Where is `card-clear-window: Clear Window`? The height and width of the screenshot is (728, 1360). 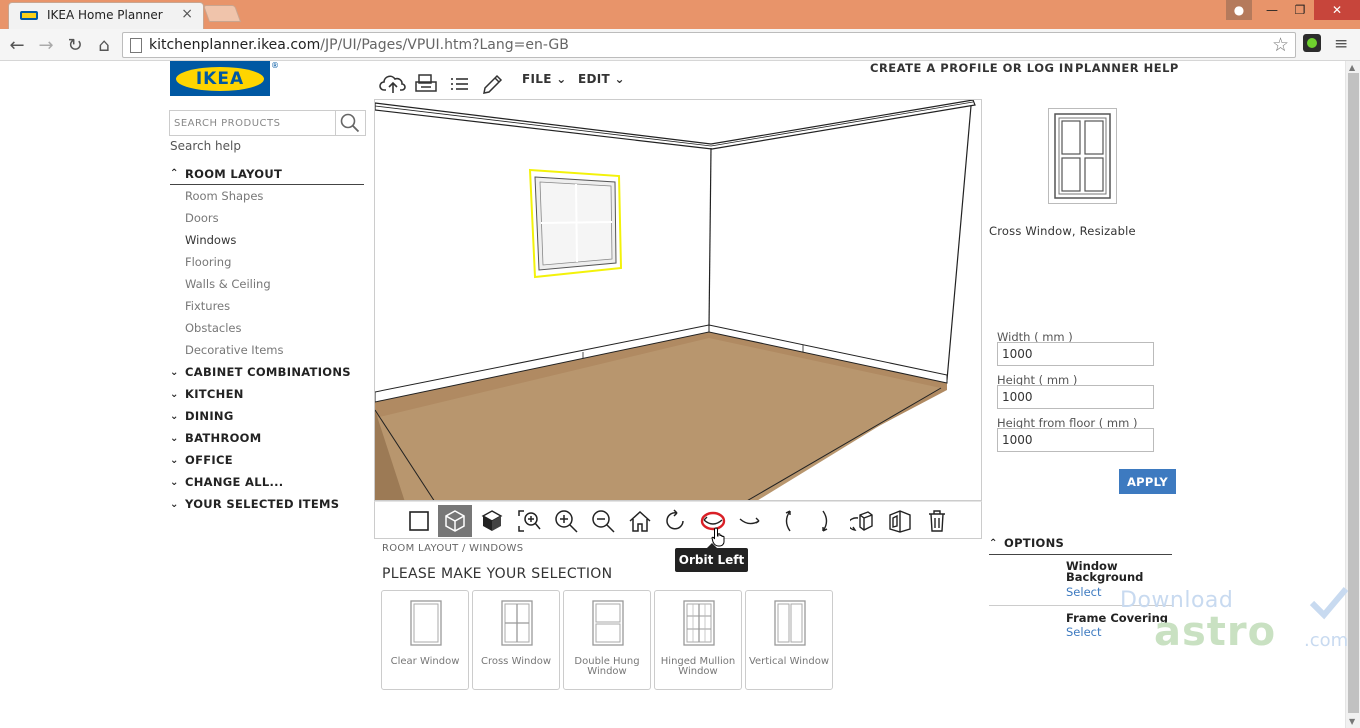 card-clear-window: Clear Window is located at coordinates (425, 640).